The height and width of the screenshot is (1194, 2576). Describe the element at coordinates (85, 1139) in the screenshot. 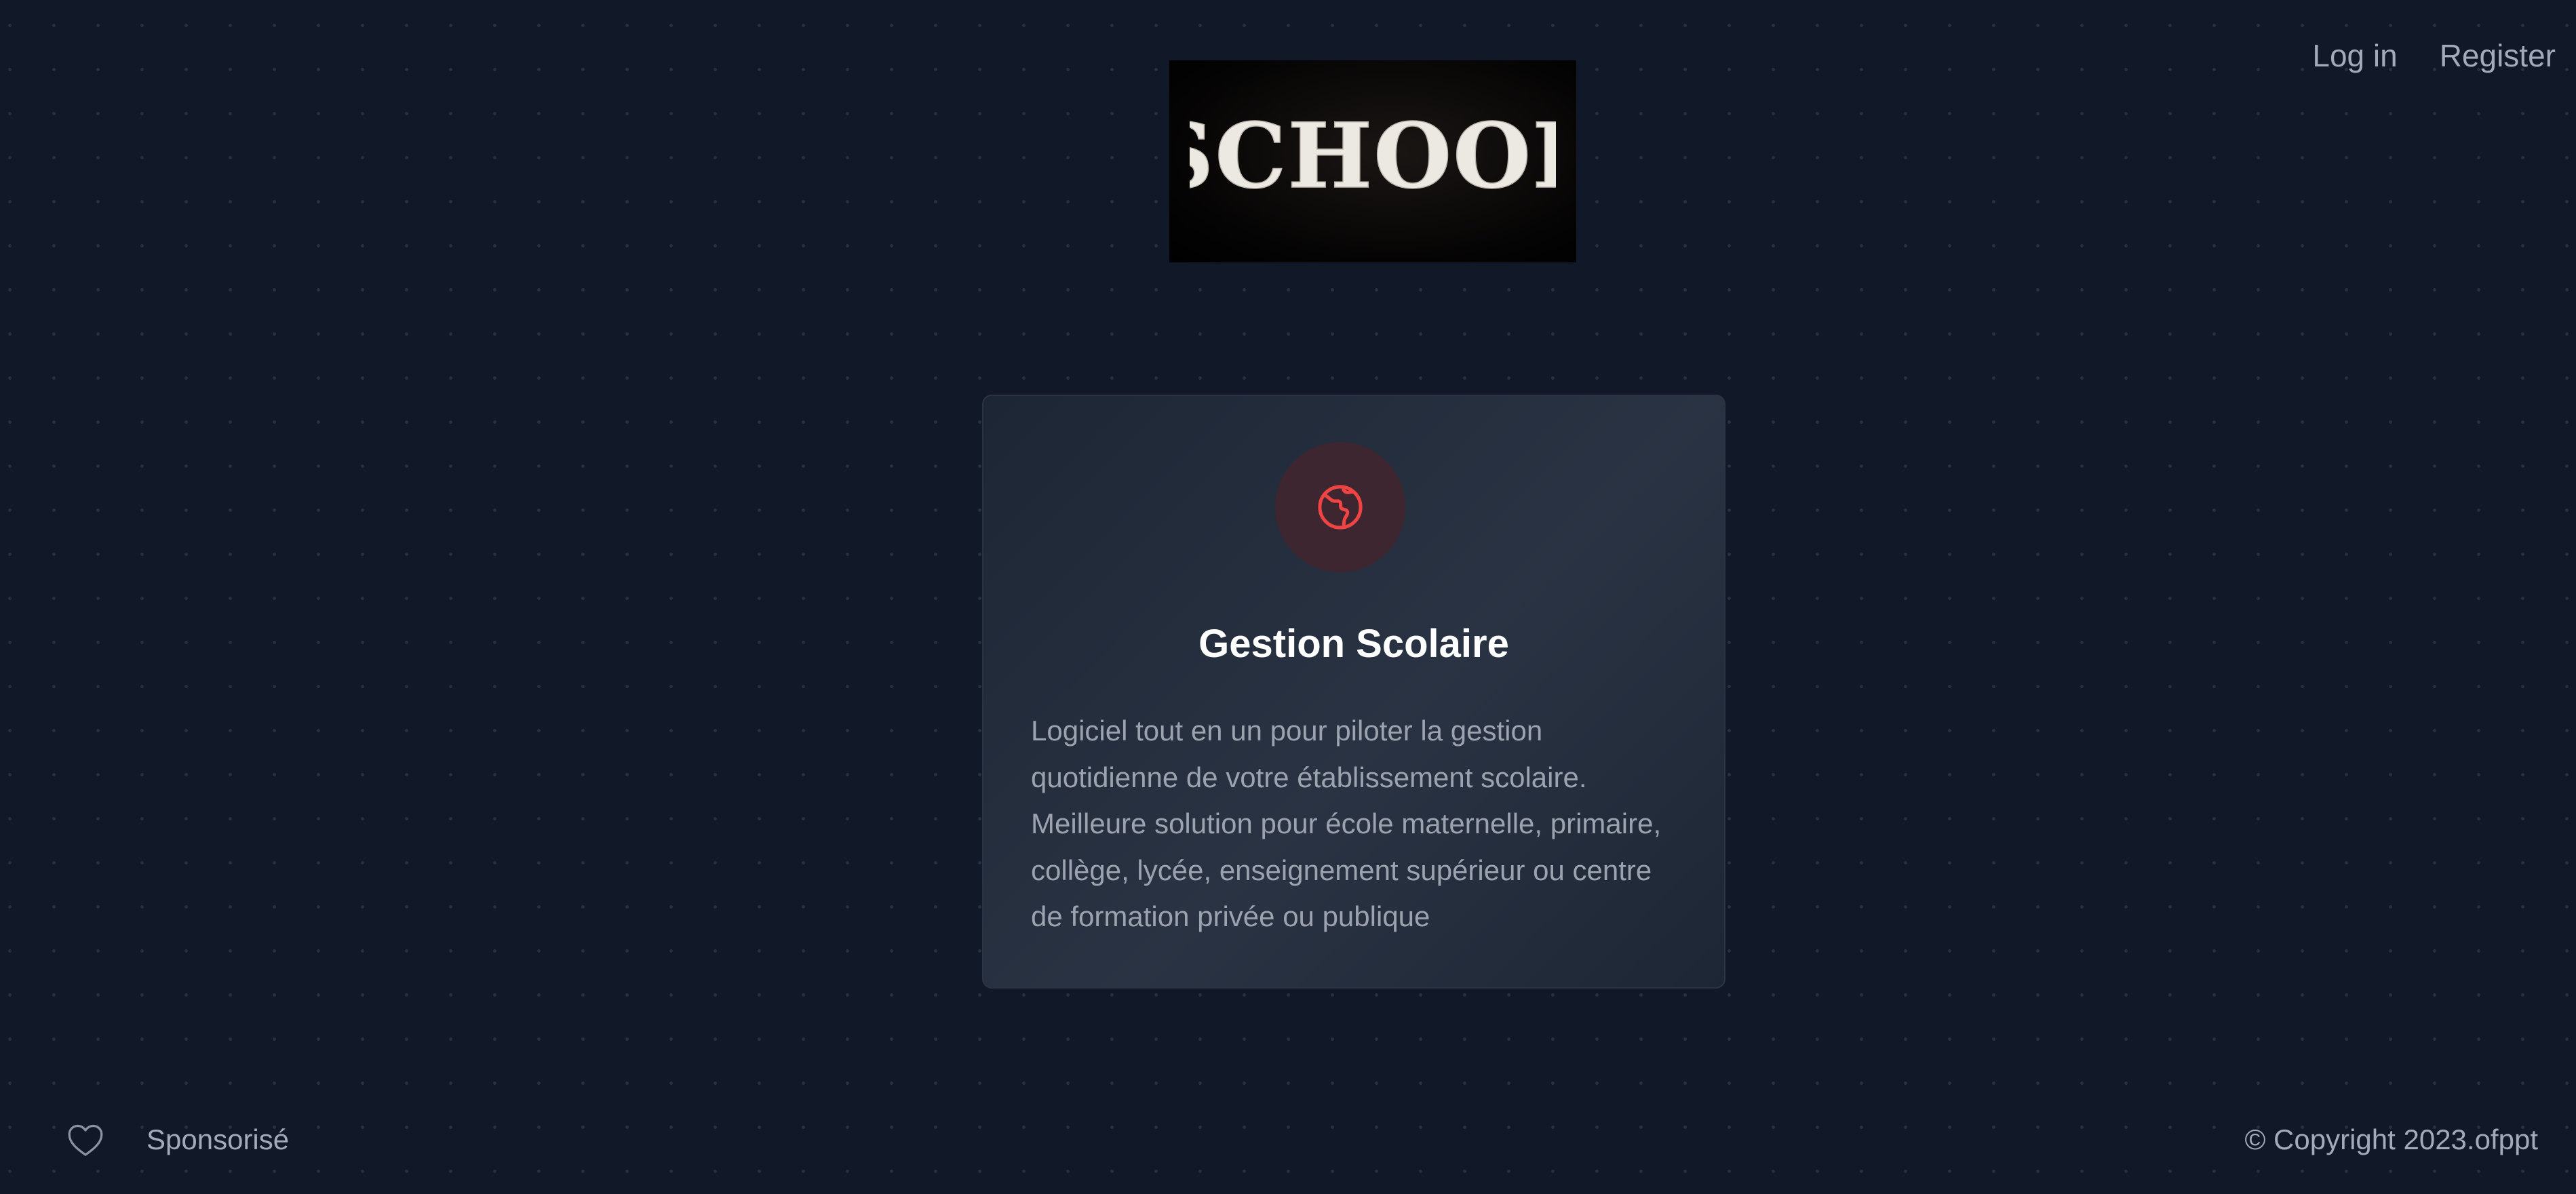

I see `heart-icon` at that location.